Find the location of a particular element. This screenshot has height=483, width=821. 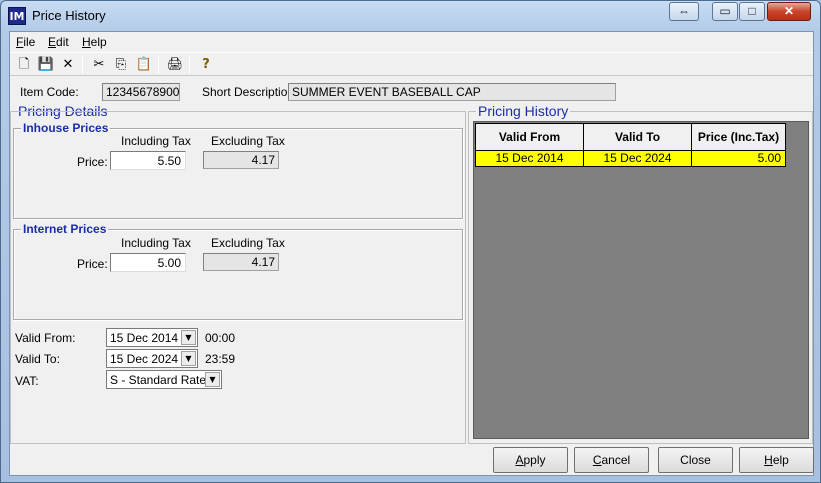

menu-file-label: ile is located at coordinates (29, 42).